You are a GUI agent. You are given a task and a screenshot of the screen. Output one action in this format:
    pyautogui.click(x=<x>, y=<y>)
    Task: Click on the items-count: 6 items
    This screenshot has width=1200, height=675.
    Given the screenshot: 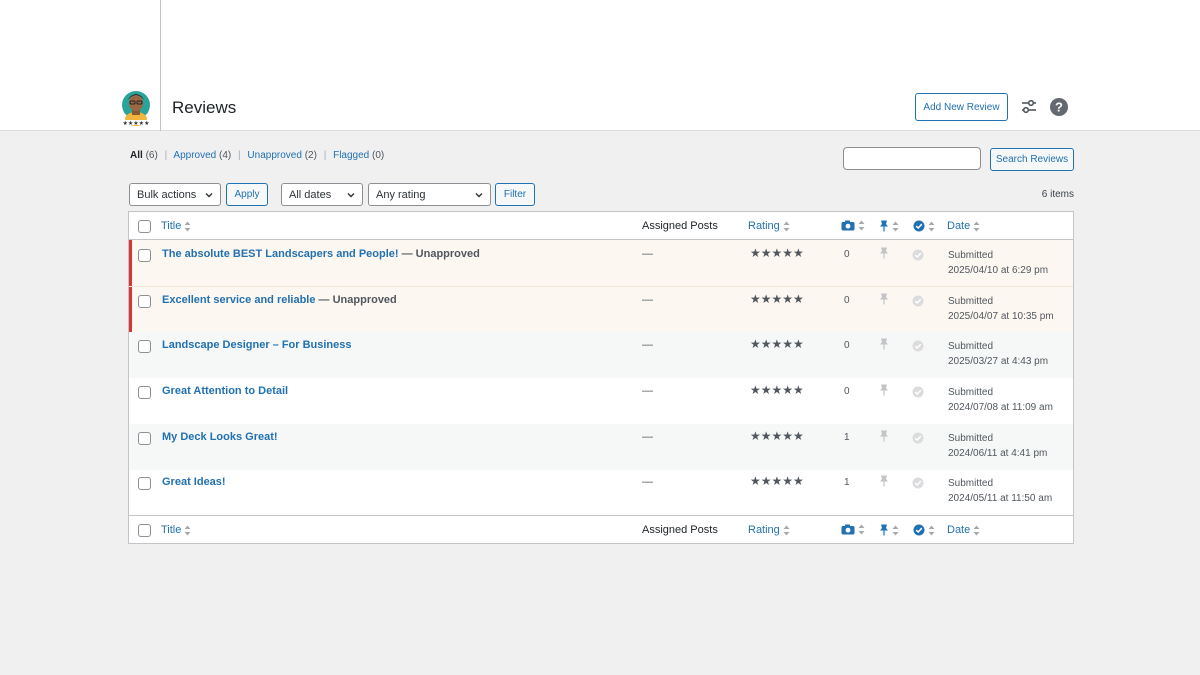 What is the action you would take?
    pyautogui.click(x=1057, y=194)
    